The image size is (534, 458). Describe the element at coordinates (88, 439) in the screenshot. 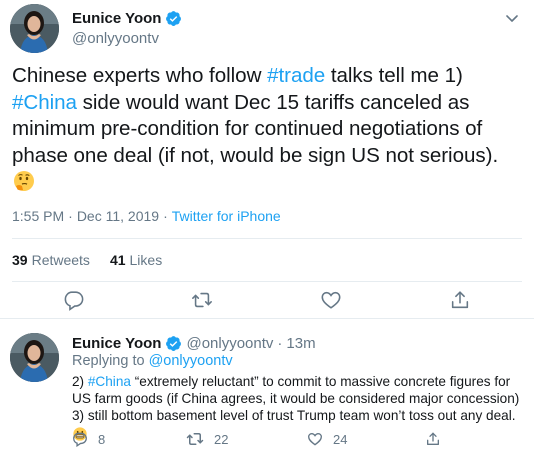

I see `reply-button: 8` at that location.